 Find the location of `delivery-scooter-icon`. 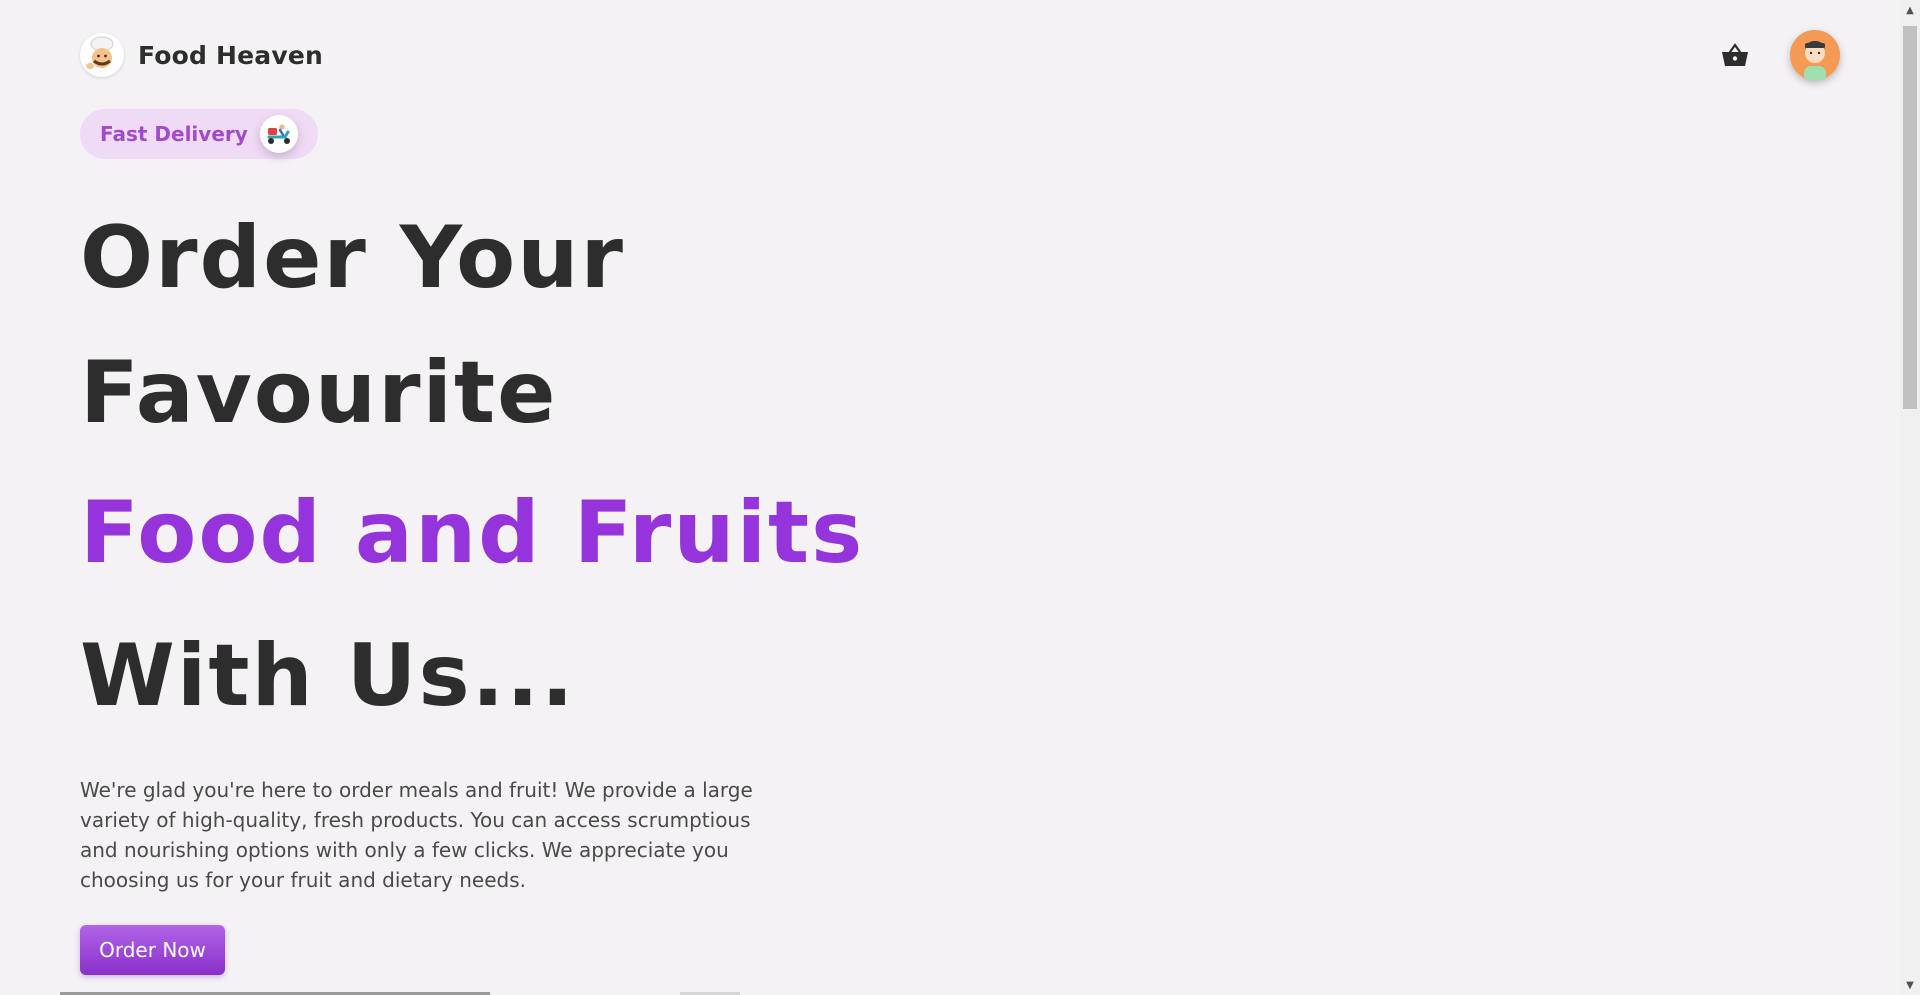

delivery-scooter-icon is located at coordinates (278, 134).